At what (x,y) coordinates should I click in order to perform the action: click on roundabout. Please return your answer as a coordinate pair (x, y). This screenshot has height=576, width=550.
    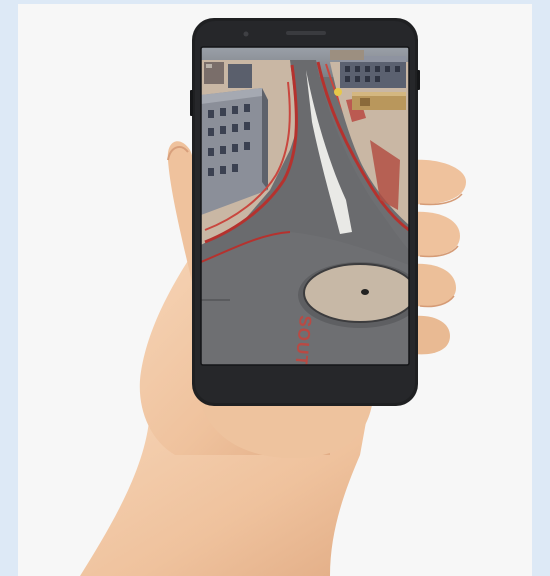
    Looking at the image, I should click on (353, 295).